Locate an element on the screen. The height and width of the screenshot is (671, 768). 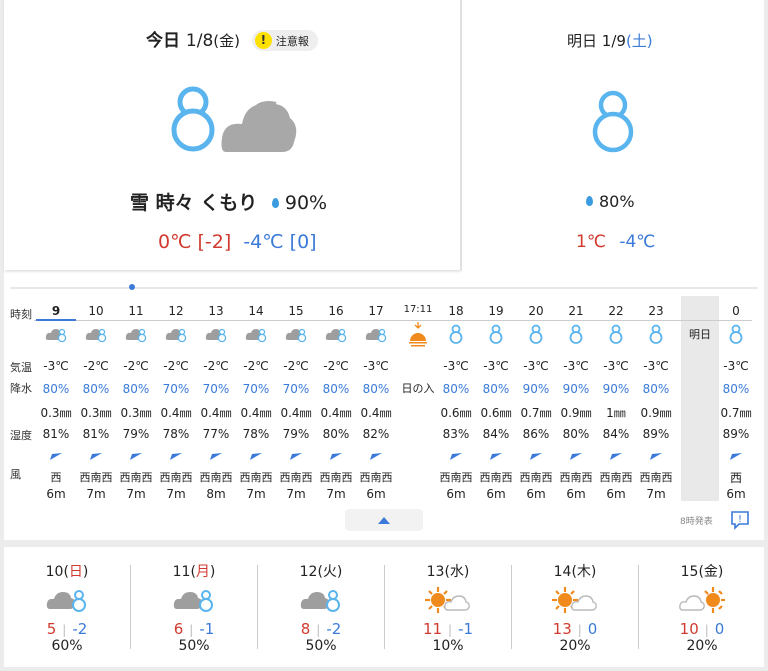
hour-column: 12 -2℃ 70% 0.4㎜ 78% 西南西 7m is located at coordinates (176, 401).